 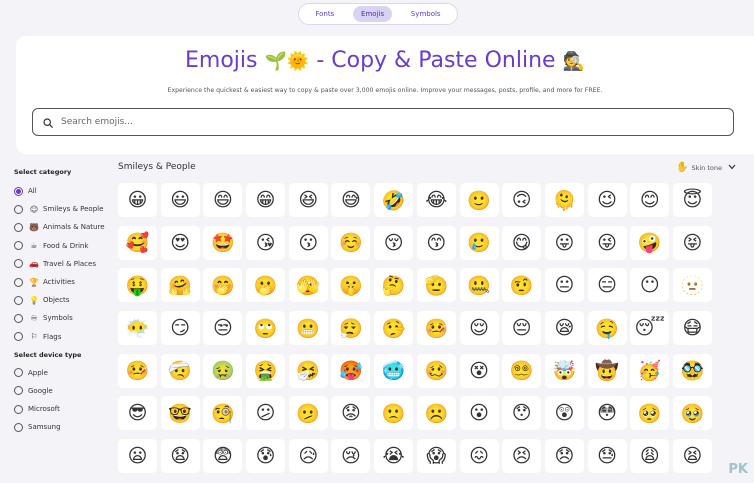 What do you see at coordinates (394, 242) in the screenshot?
I see `emoji-cell: 😚` at bounding box center [394, 242].